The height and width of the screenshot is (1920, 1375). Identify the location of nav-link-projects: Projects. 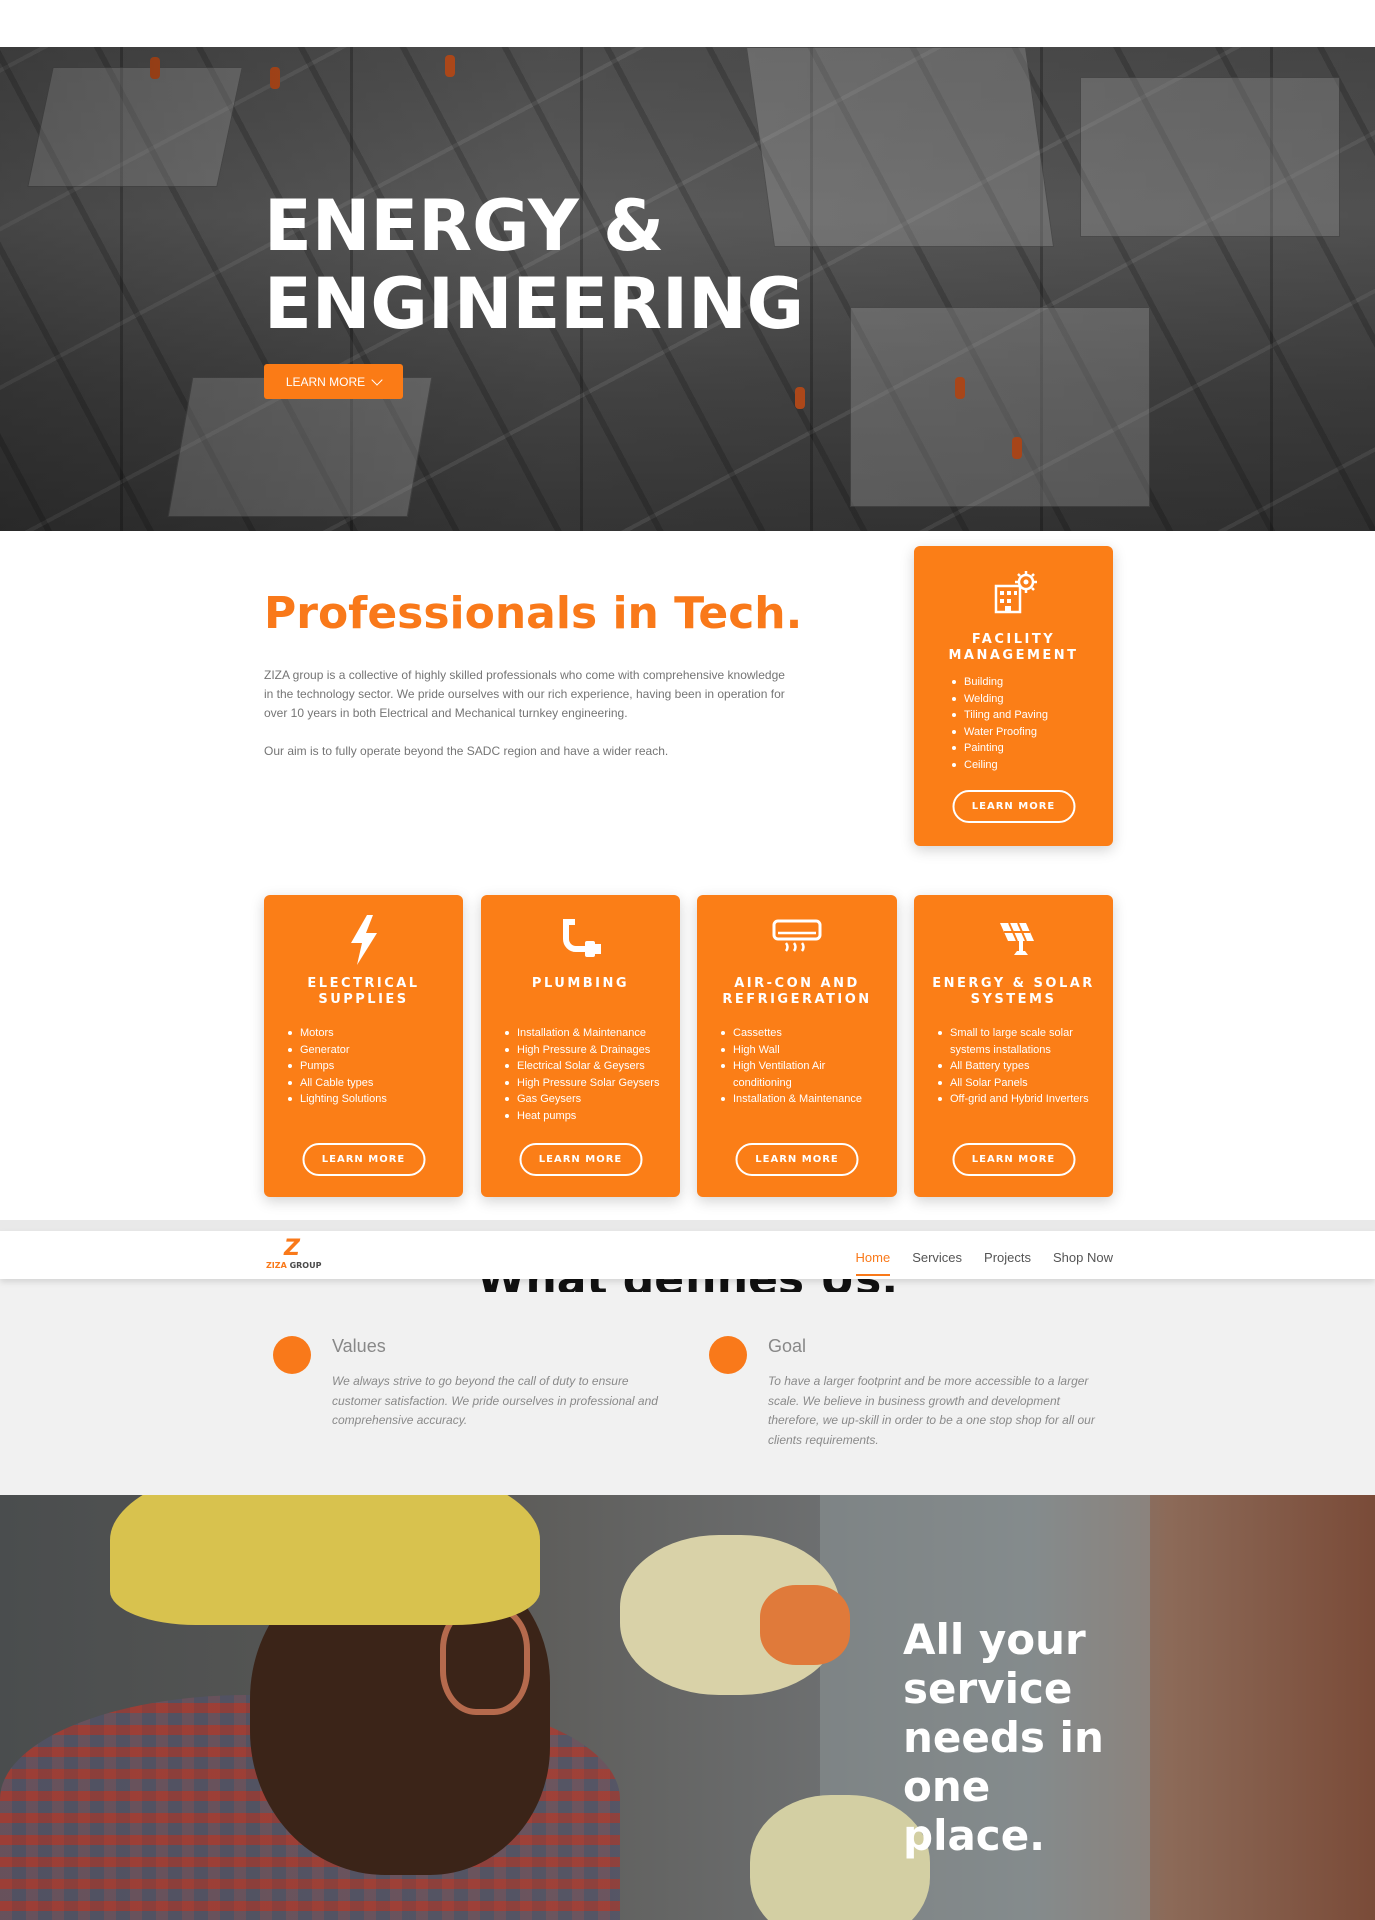
(1007, 1255).